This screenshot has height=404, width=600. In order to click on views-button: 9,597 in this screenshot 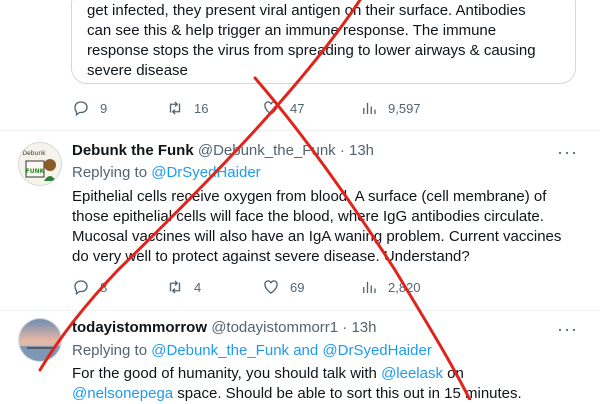, I will do `click(390, 108)`.